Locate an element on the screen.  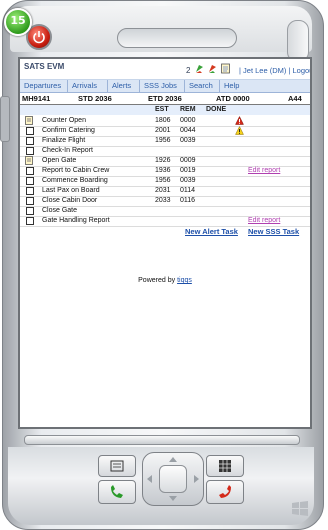
task-rem: 0116 is located at coordinates (188, 200).